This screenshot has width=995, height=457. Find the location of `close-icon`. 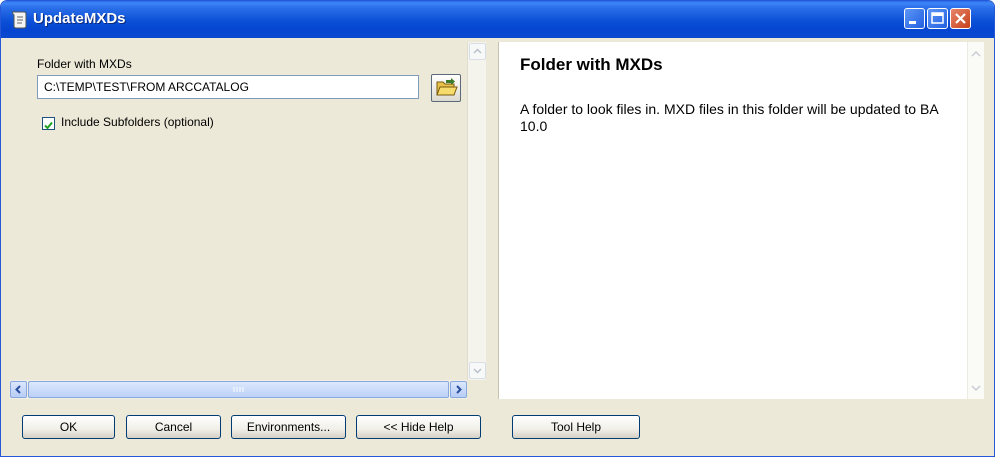

close-icon is located at coordinates (960, 18).